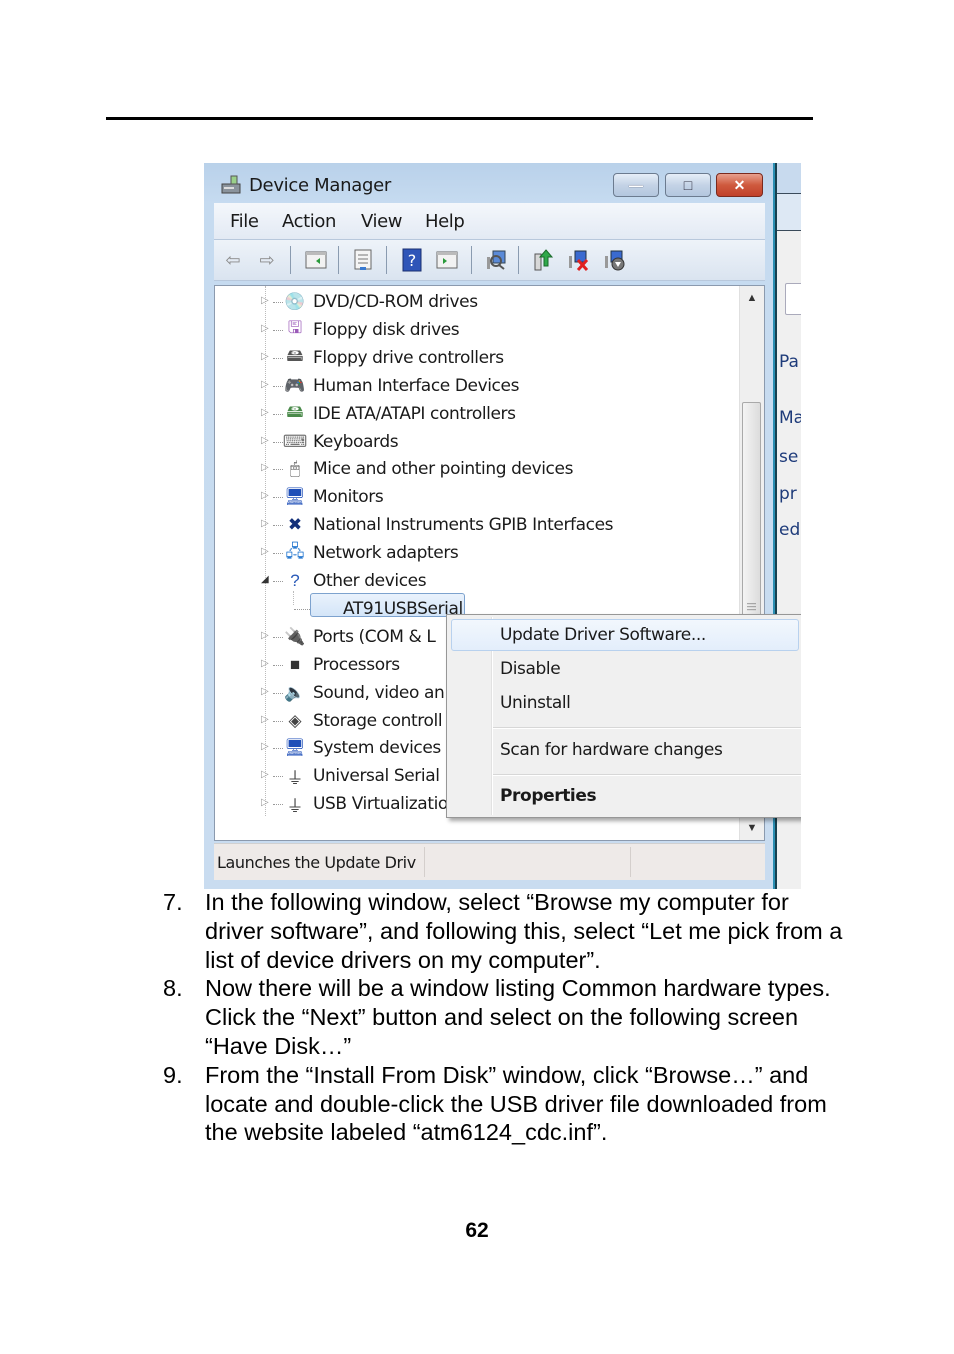 Image resolution: width=954 pixels, height=1354 pixels. Describe the element at coordinates (363, 260) in the screenshot. I see `properties-icon` at that location.